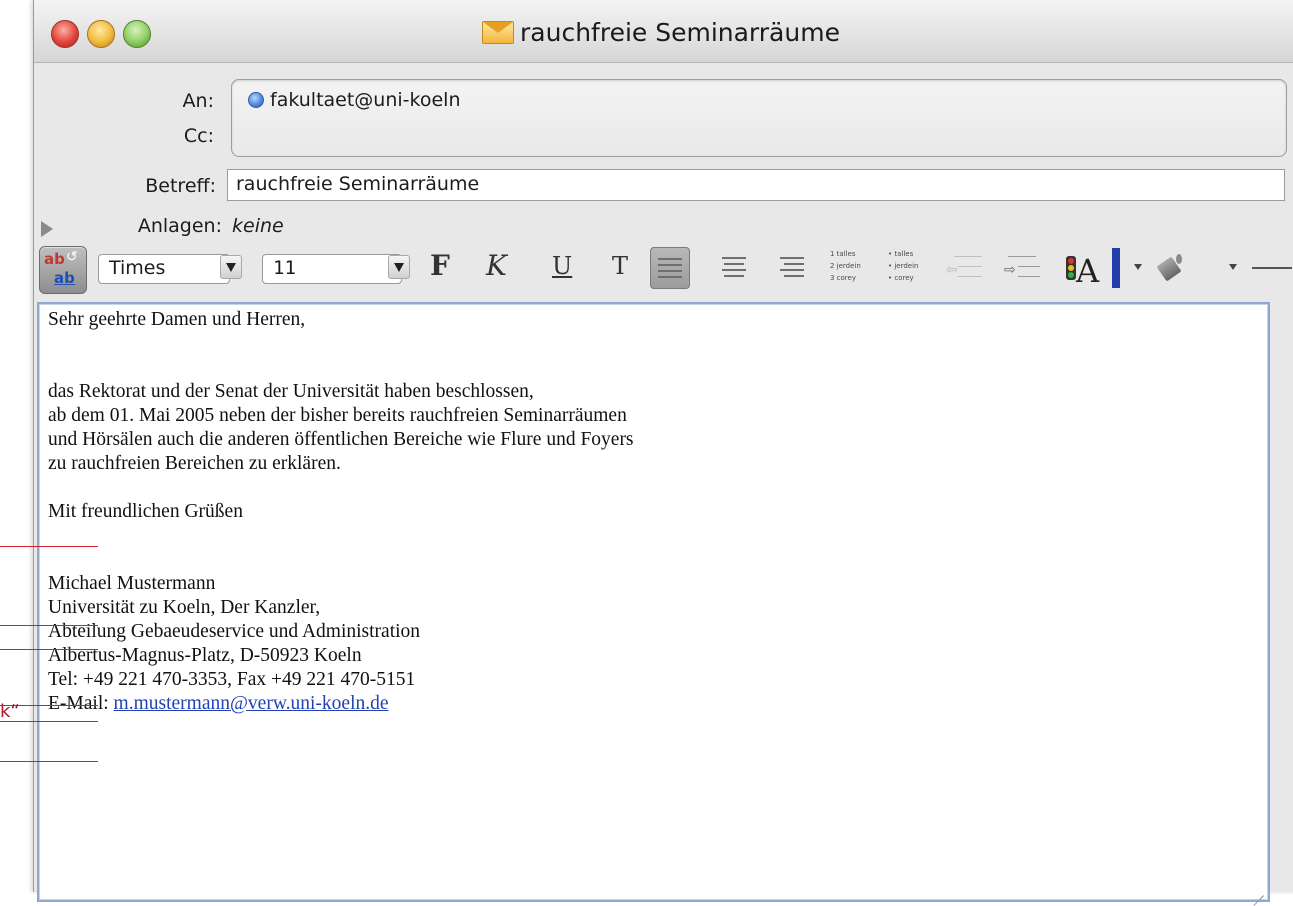  Describe the element at coordinates (843, 254) in the screenshot. I see `numbered-list-row: 1 talles` at that location.